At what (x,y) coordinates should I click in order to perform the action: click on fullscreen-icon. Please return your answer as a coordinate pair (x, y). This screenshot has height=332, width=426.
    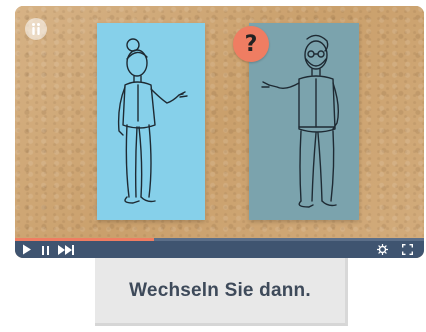
    Looking at the image, I should click on (407, 249).